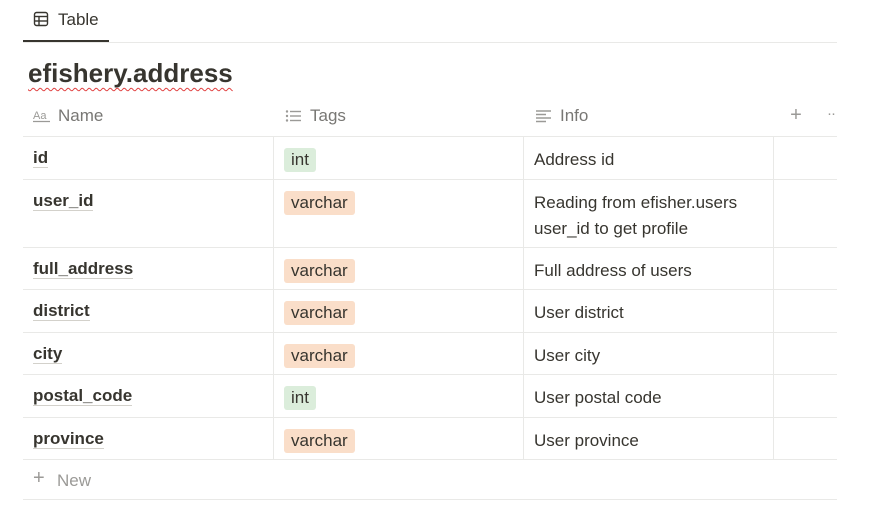 This screenshot has height=512, width=872. I want to click on name-cell: user_id, so click(63, 201).